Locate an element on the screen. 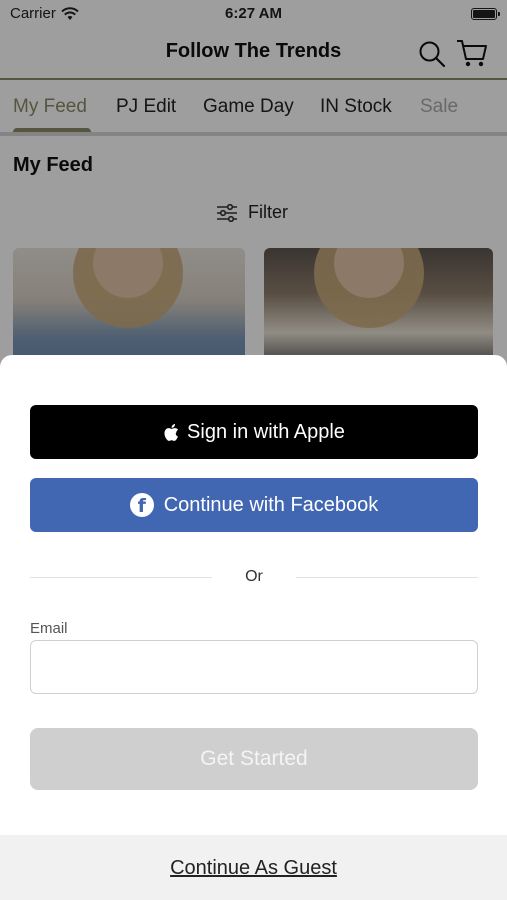 Image resolution: width=507 pixels, height=900 pixels. sign-in-with-apple-button: Sign in with Apple is located at coordinates (254, 432).